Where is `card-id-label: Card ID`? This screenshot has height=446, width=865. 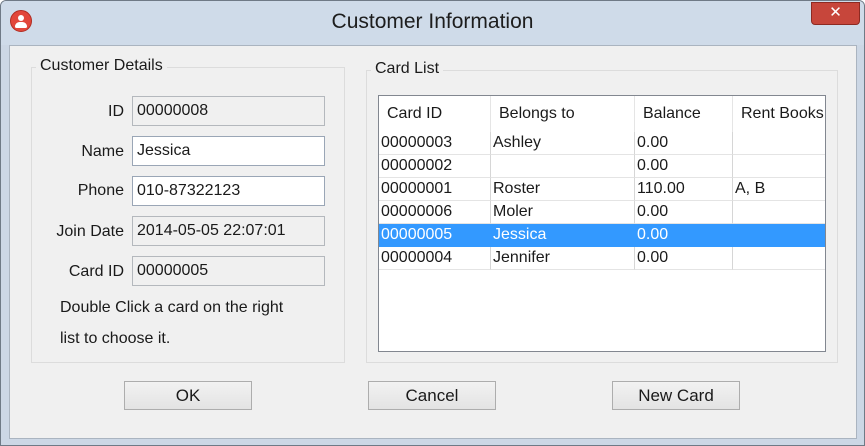
card-id-label: Card ID is located at coordinates (96, 271).